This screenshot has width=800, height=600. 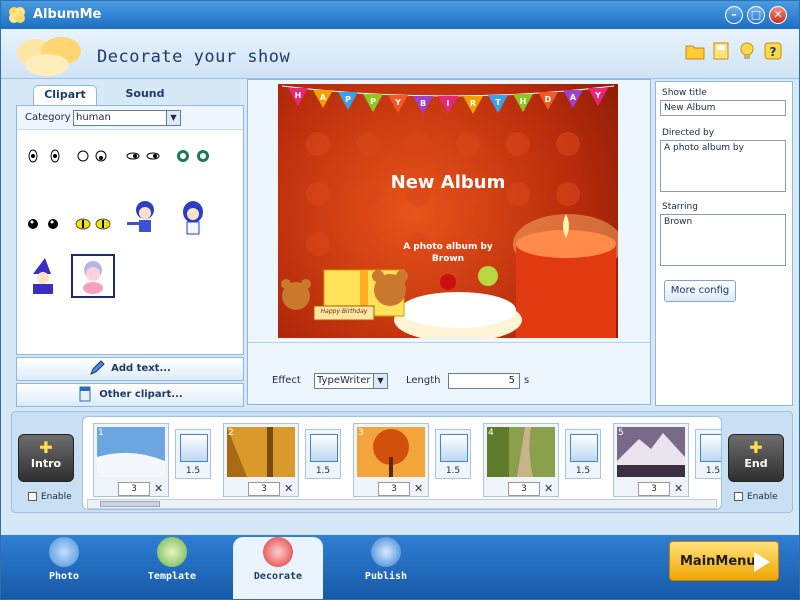 I want to click on nav-template: Template, so click(x=172, y=565).